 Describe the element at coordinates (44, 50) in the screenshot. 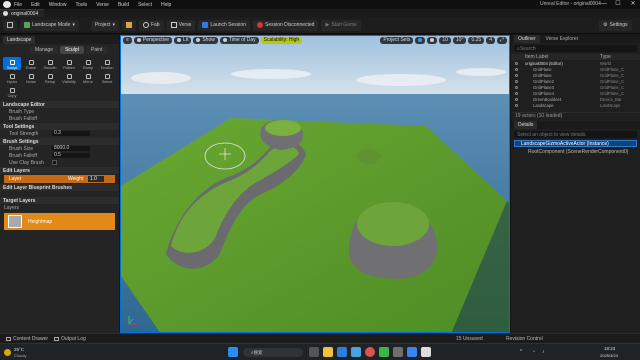

I see `tab-manage: Manage` at that location.